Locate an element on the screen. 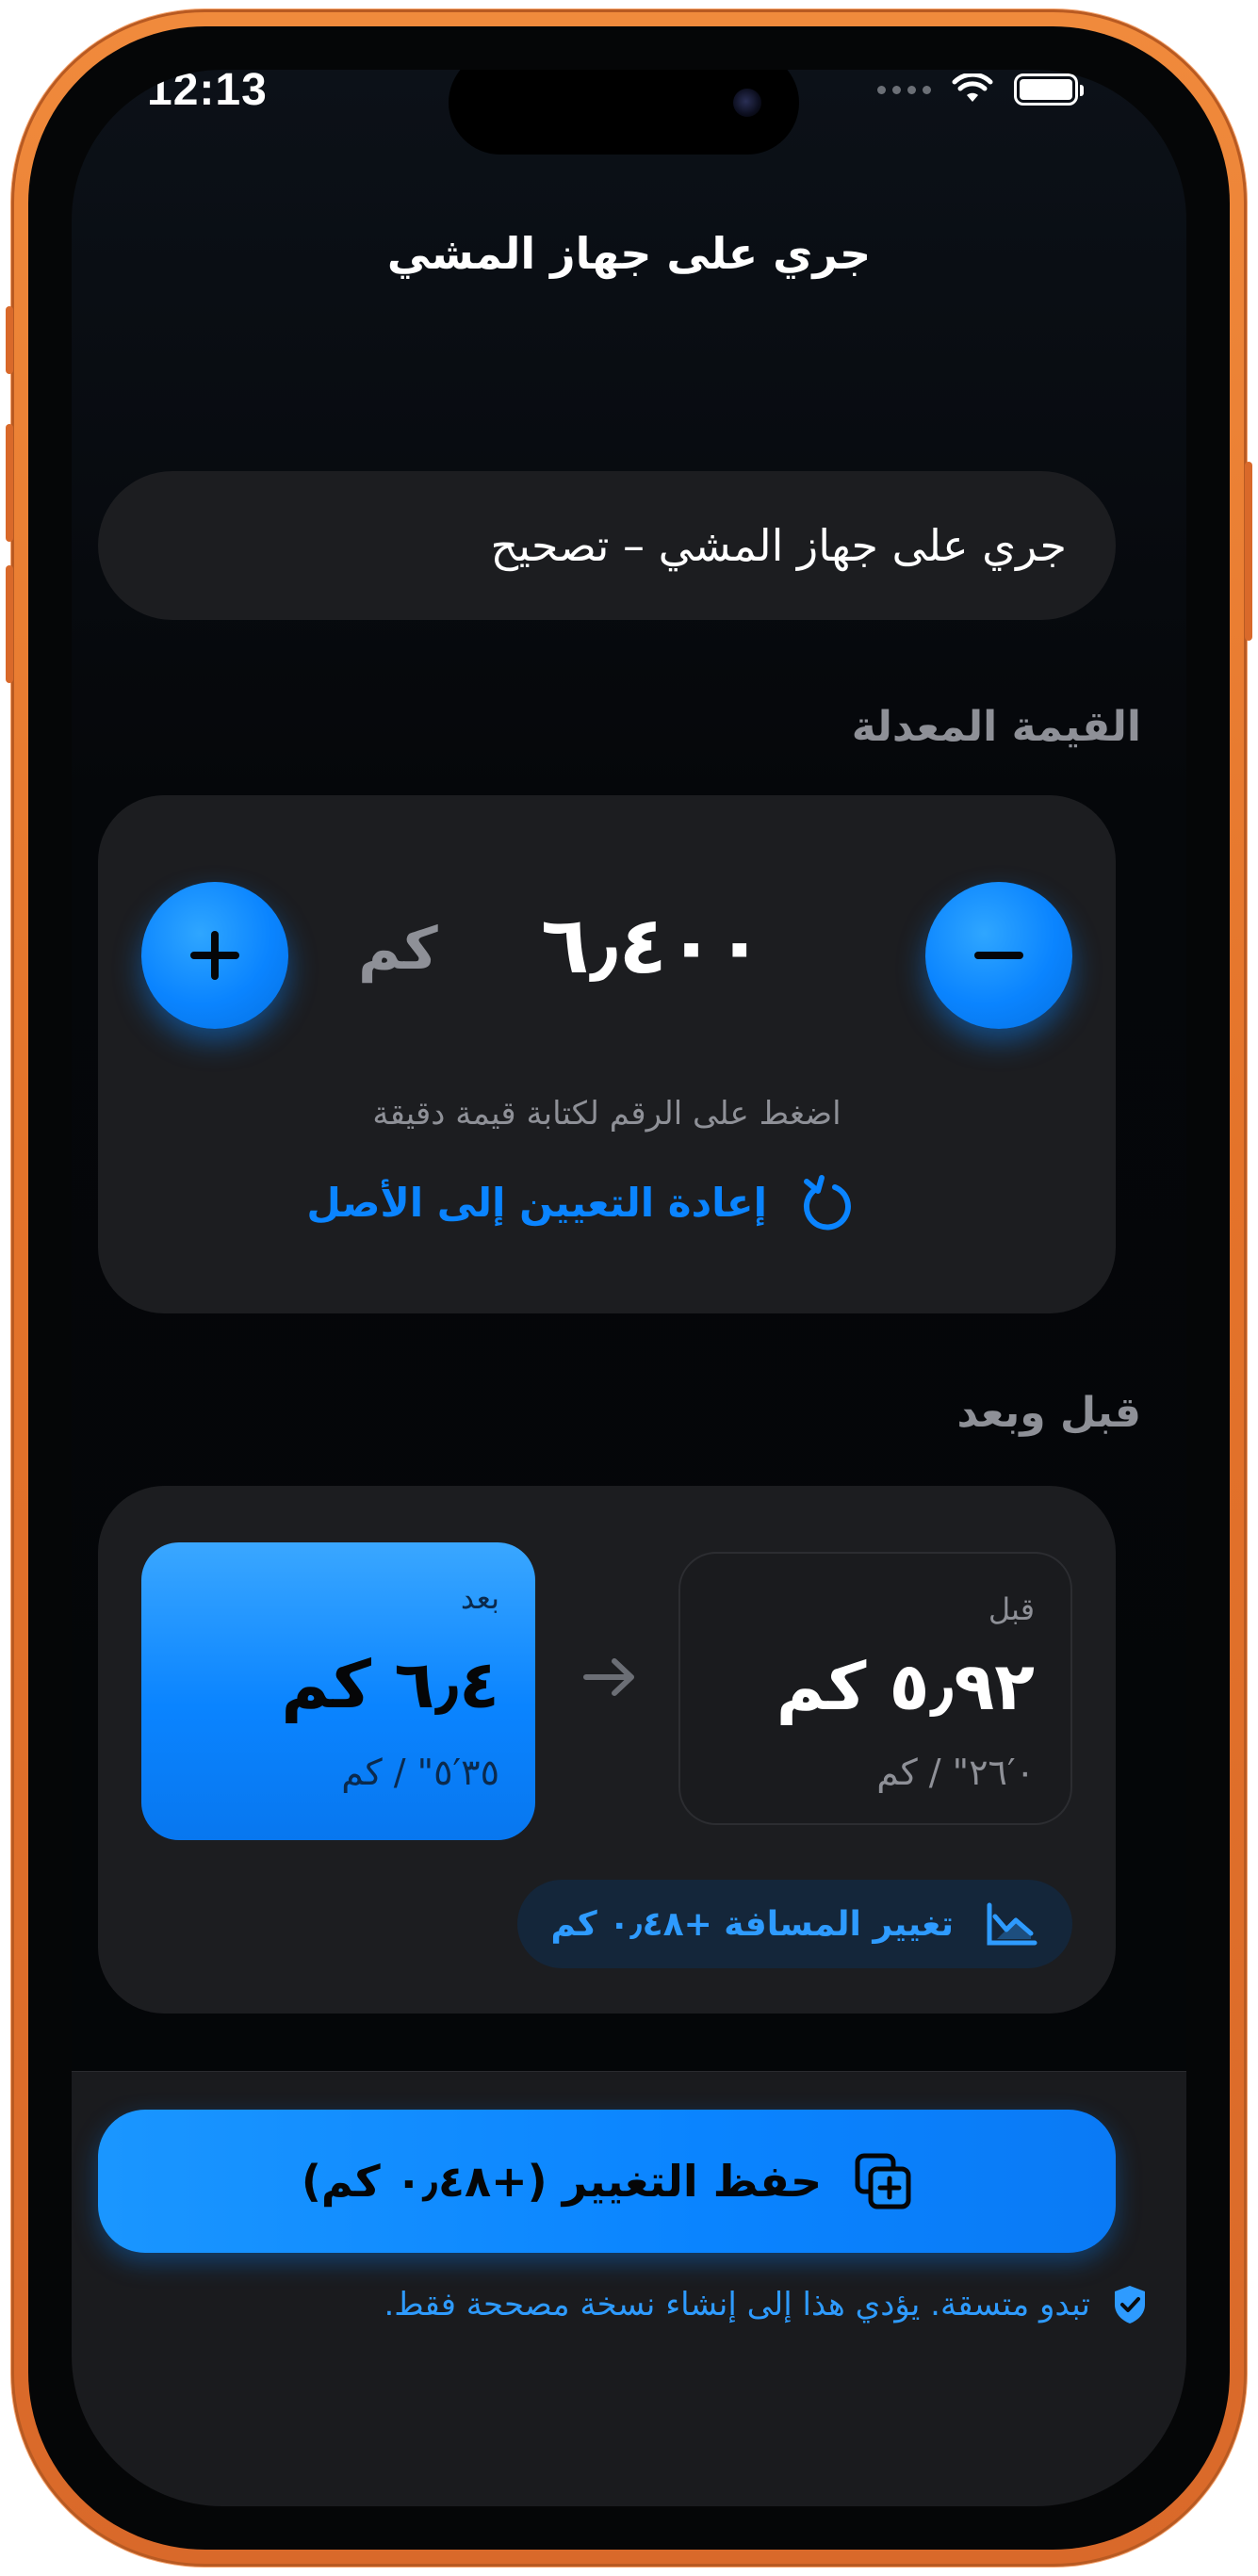 The image size is (1258, 2576). entry-name-field: جري على جهاز المشي – تصحيح is located at coordinates (607, 545).